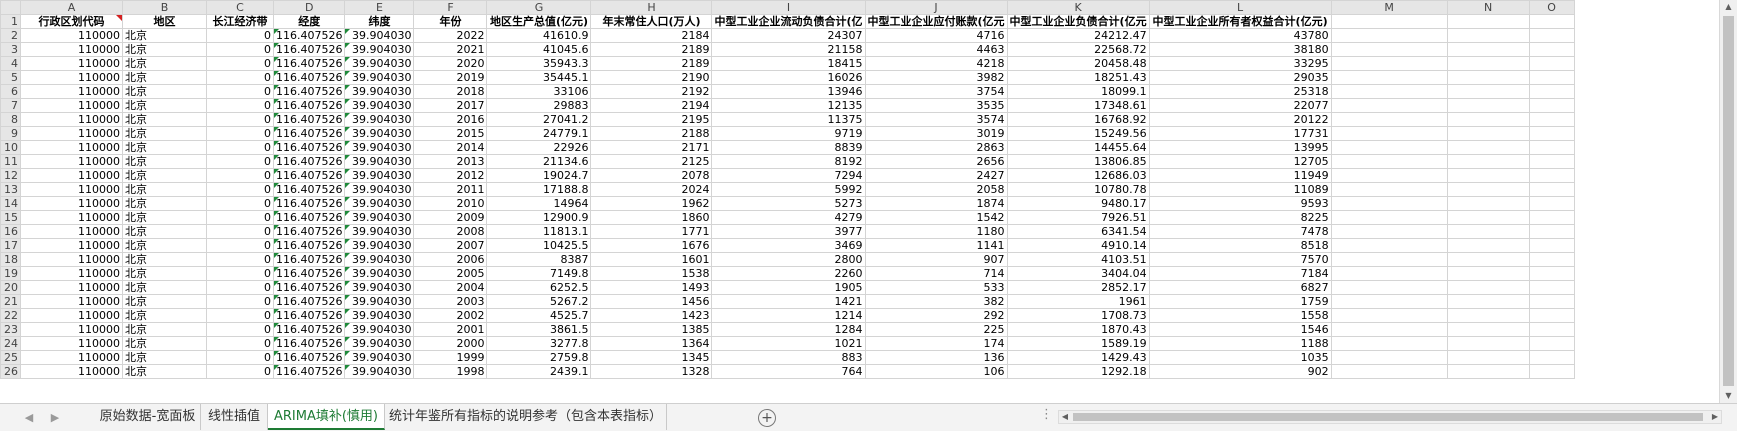 Image resolution: width=1737 pixels, height=431 pixels. I want to click on scroll-left-icon: ◀, so click(1065, 417).